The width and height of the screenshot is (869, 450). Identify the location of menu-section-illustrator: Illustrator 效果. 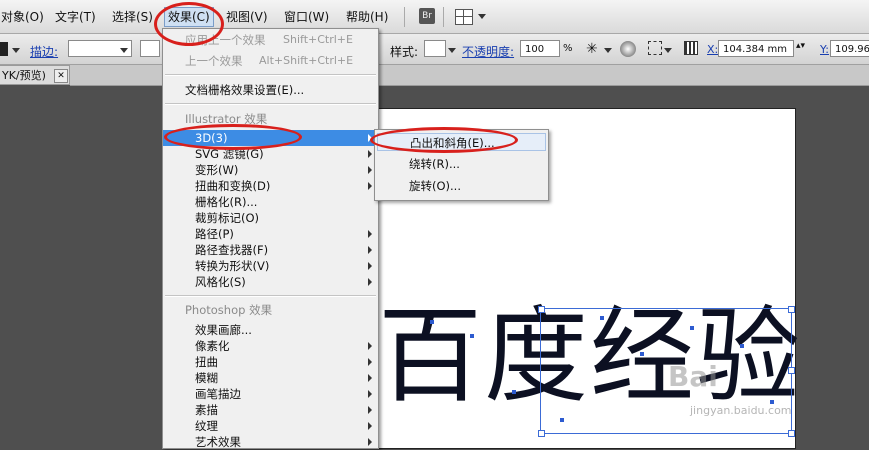
(226, 119).